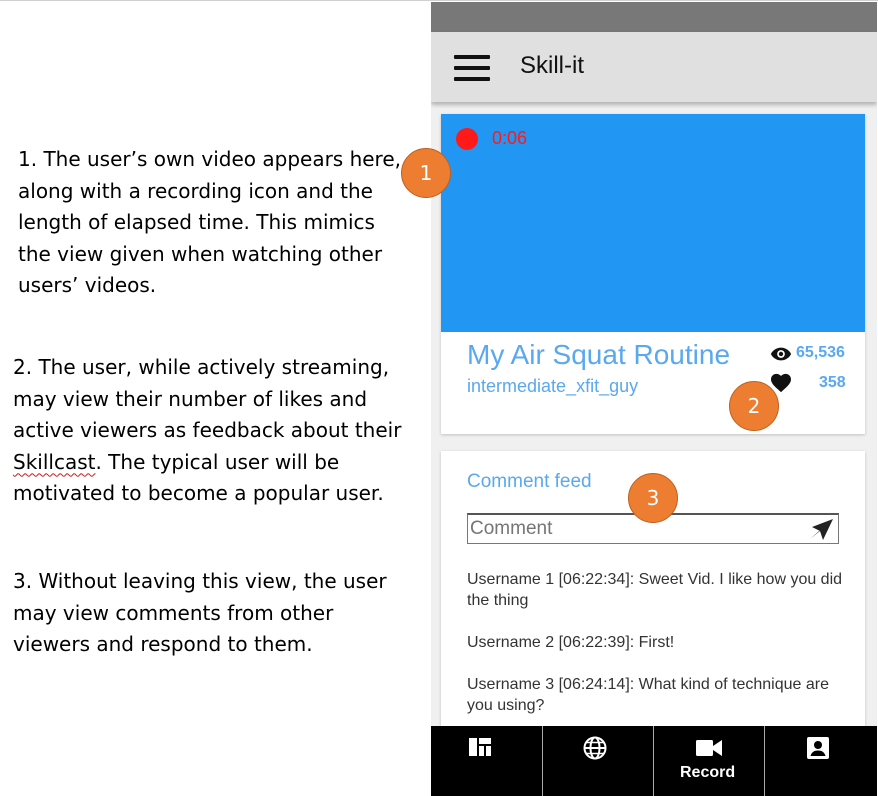  I want to click on hamburger-menu-icon, so click(472, 68).